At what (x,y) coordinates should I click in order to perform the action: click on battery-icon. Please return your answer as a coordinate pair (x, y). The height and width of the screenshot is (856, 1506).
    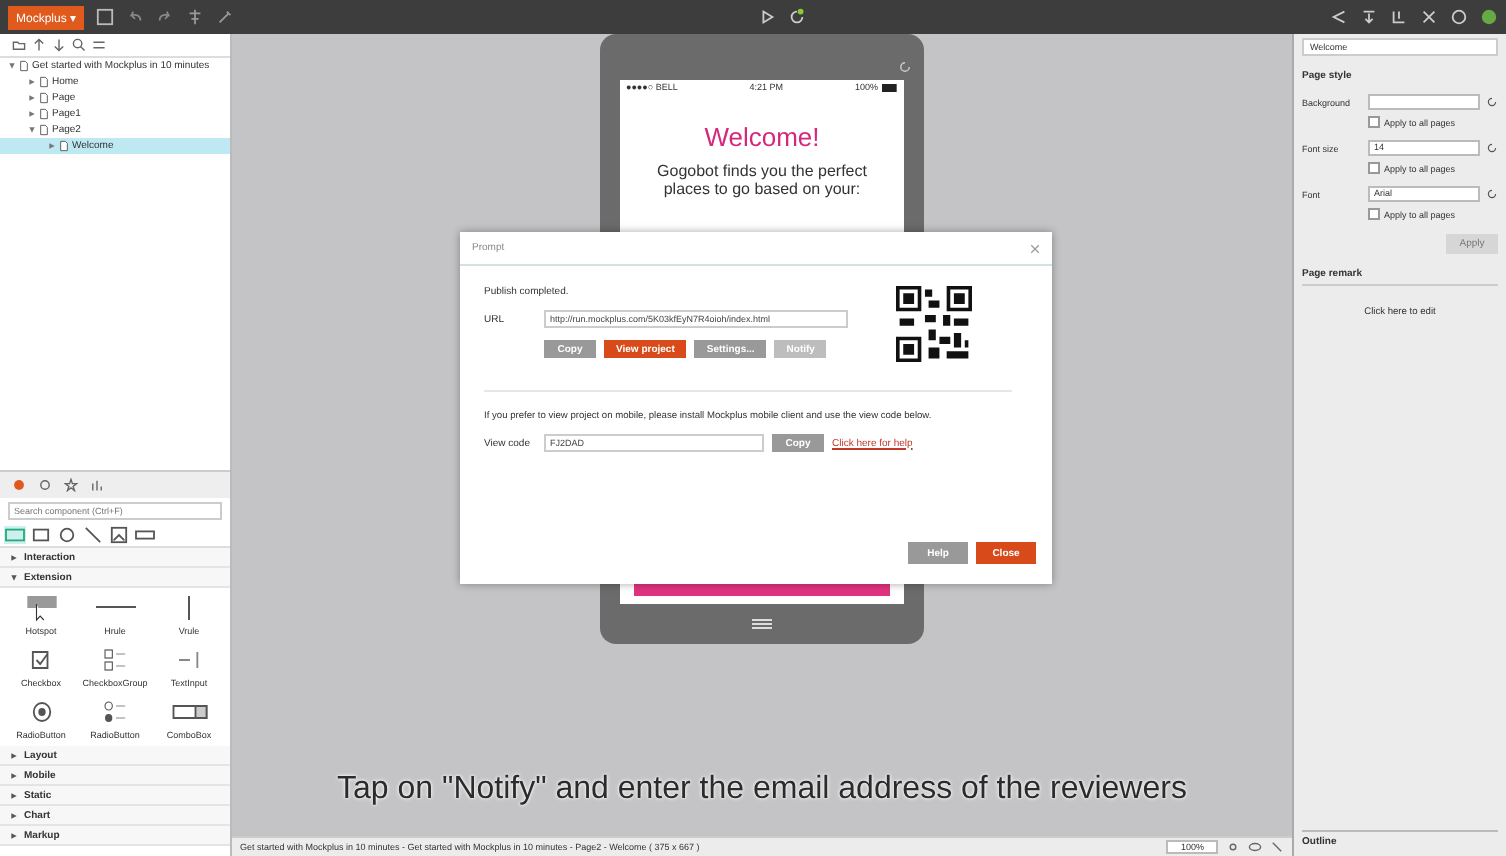
    Looking at the image, I should click on (889, 87).